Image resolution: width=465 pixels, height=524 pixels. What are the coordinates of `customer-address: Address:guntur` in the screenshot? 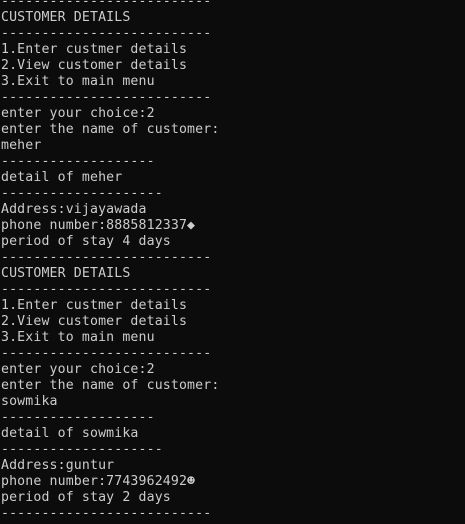 It's located at (58, 465).